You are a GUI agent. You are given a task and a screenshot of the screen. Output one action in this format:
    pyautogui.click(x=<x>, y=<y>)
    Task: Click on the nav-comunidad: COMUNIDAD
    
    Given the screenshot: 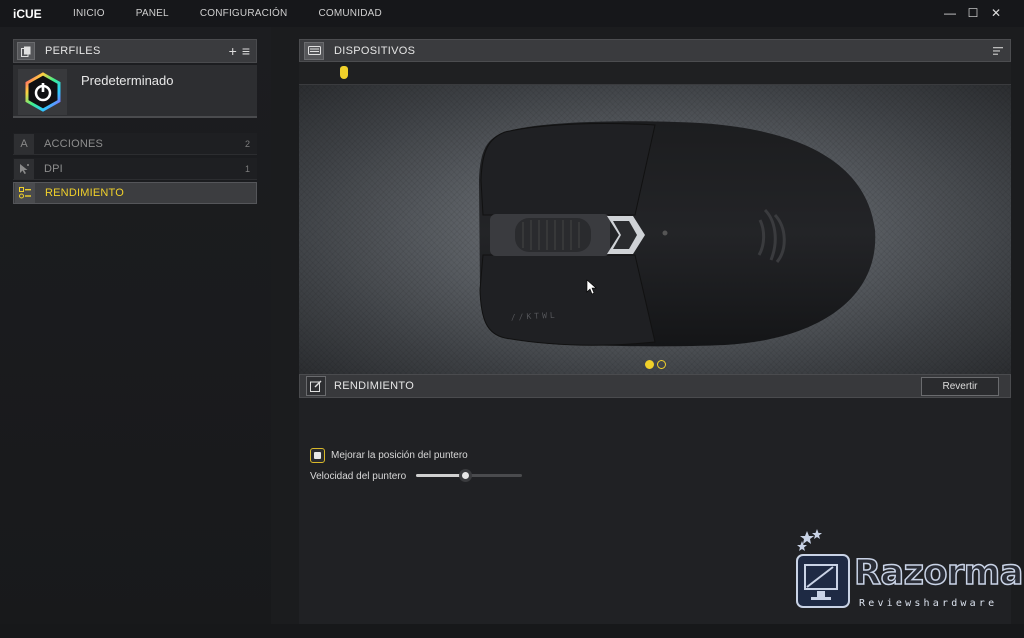 What is the action you would take?
    pyautogui.click(x=349, y=13)
    